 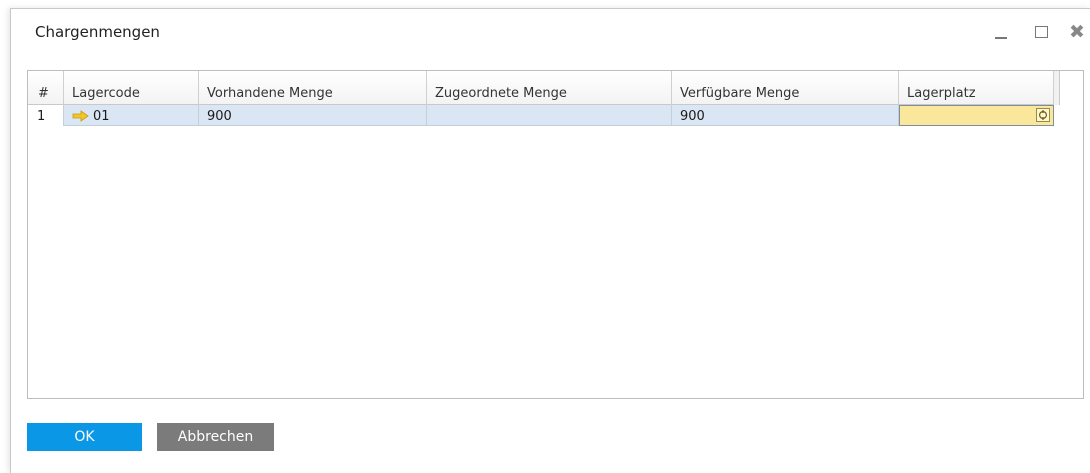 What do you see at coordinates (131, 115) in the screenshot?
I see `cell-lagercode: 01` at bounding box center [131, 115].